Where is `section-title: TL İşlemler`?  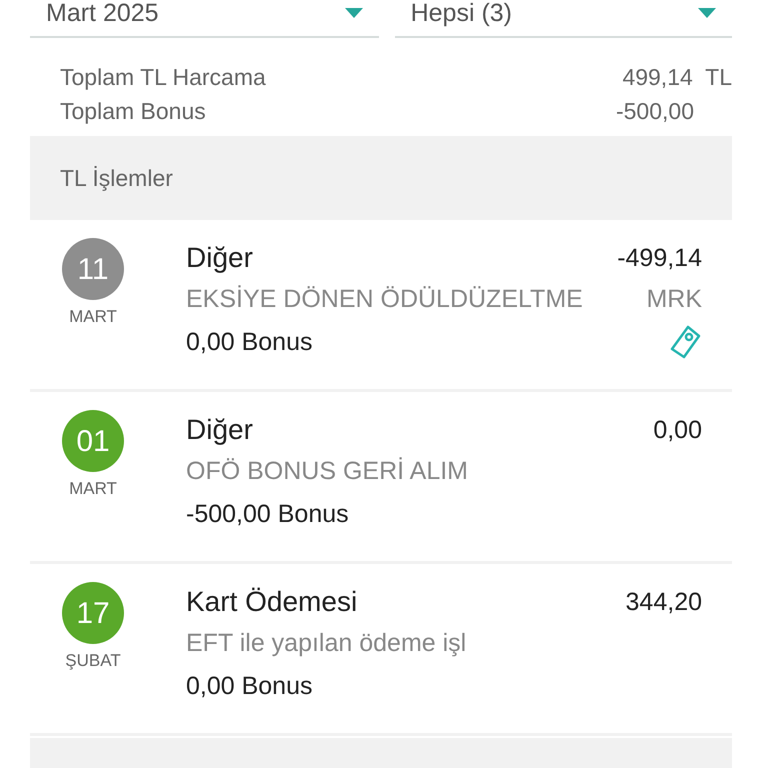 section-title: TL İşlemler is located at coordinates (116, 178).